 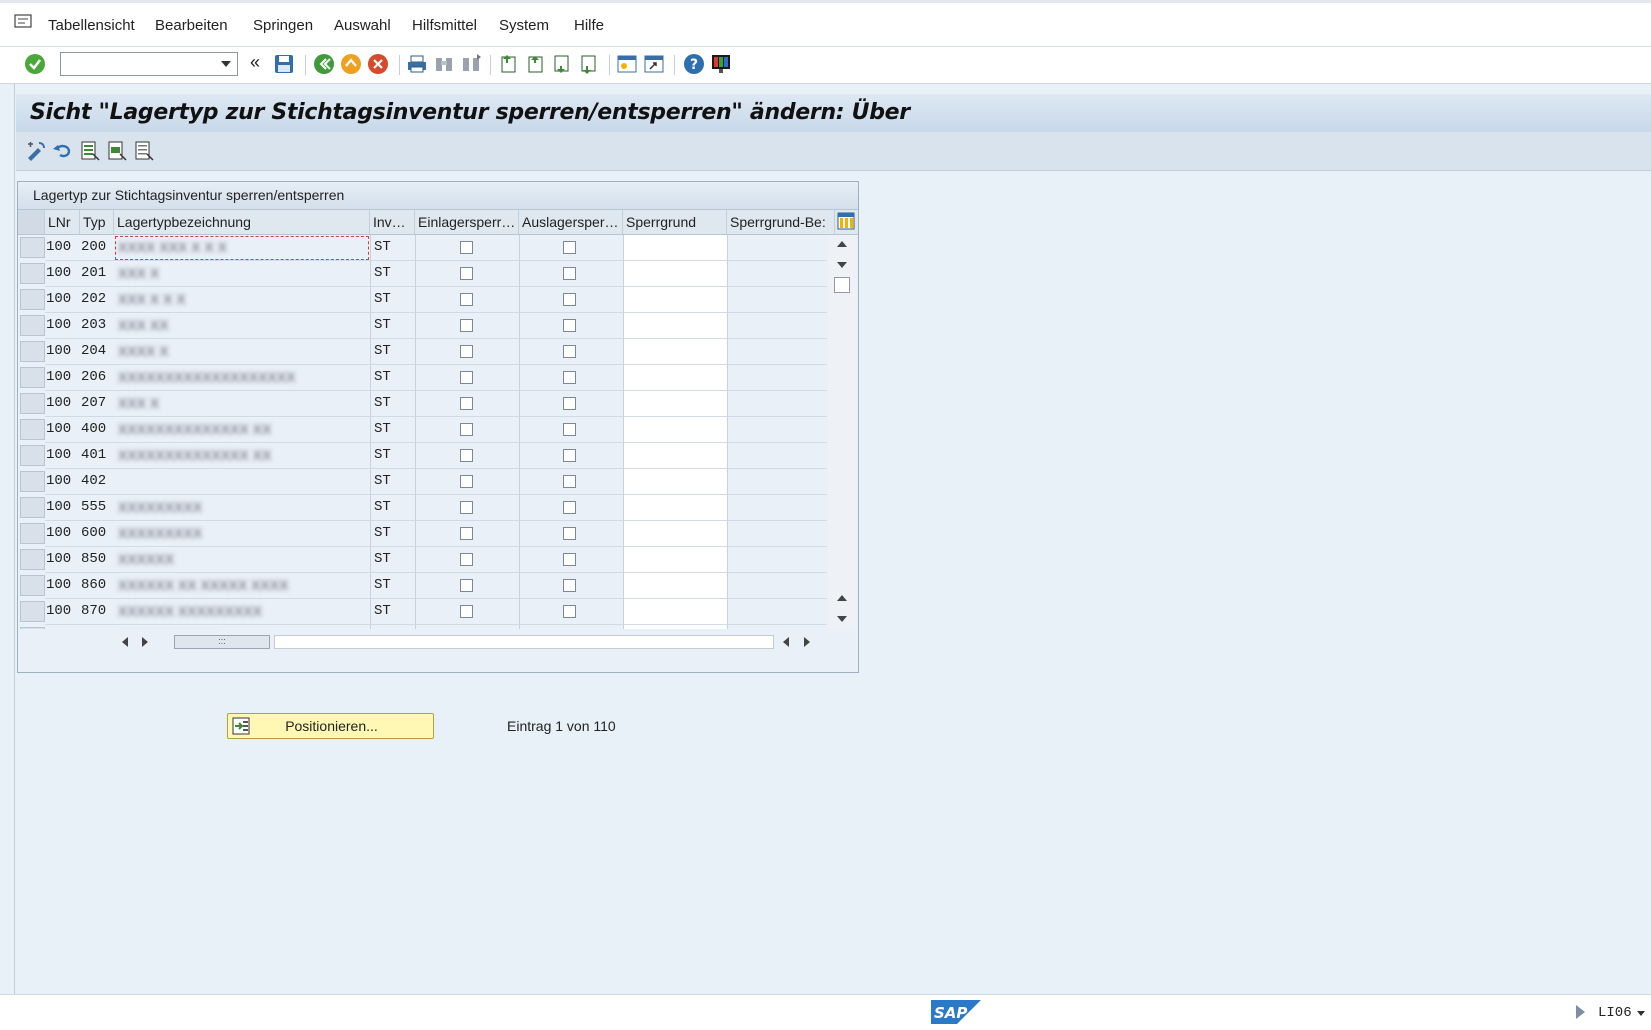 What do you see at coordinates (125, 642) in the screenshot?
I see `scroll-left-icon` at bounding box center [125, 642].